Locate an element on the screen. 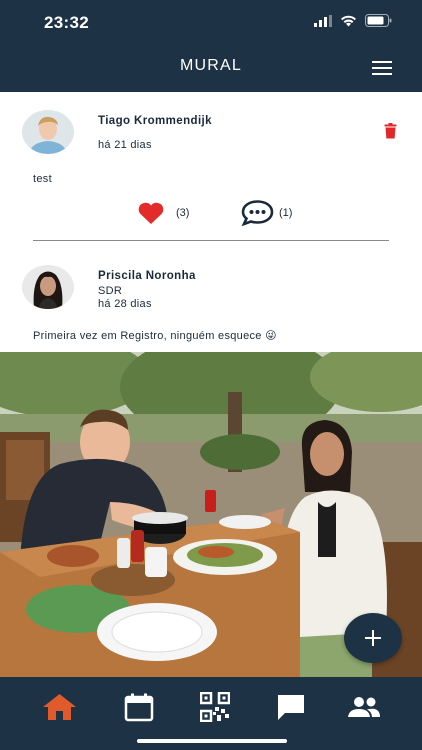 This screenshot has height=750, width=422. calendar-icon is located at coordinates (139, 707).